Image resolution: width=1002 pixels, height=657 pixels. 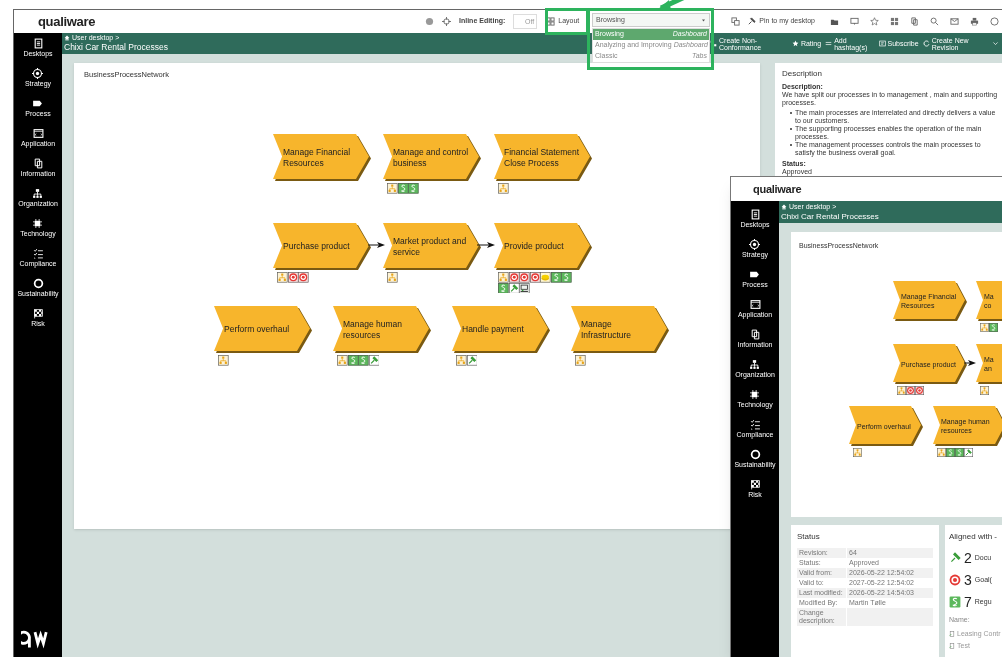 What do you see at coordinates (501, 329) in the screenshot?
I see `process-shape: Handle payment` at bounding box center [501, 329].